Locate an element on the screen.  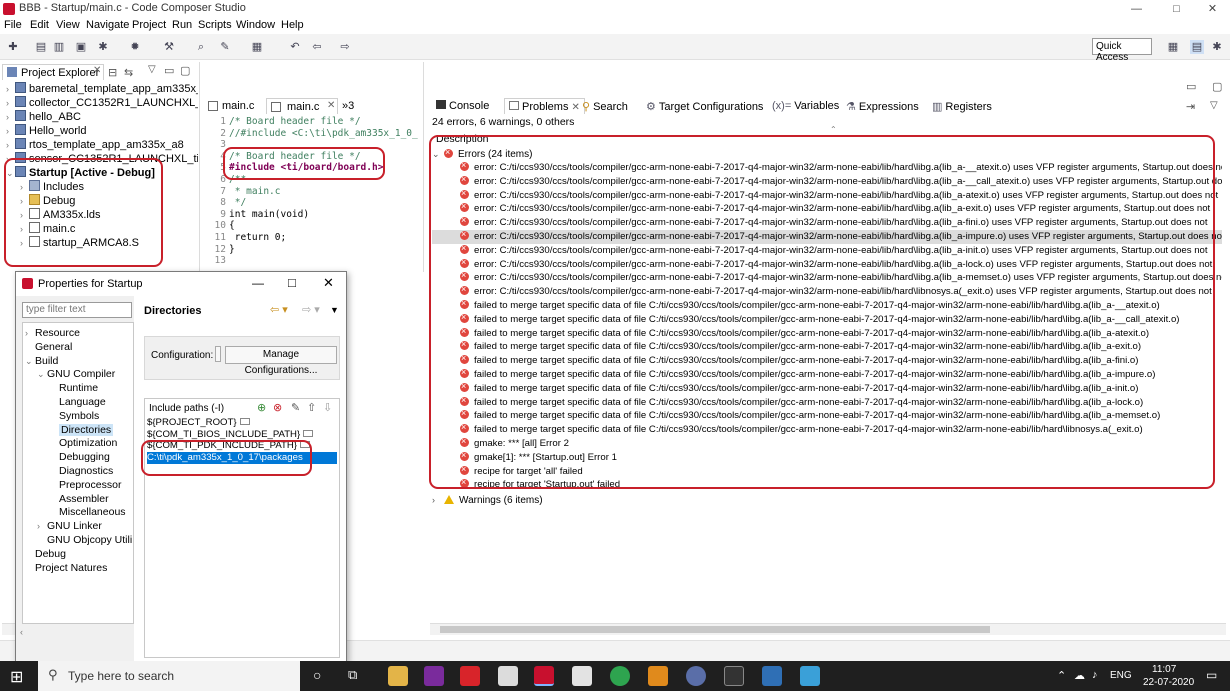
code-line: 13 is located at coordinates (217, 261).